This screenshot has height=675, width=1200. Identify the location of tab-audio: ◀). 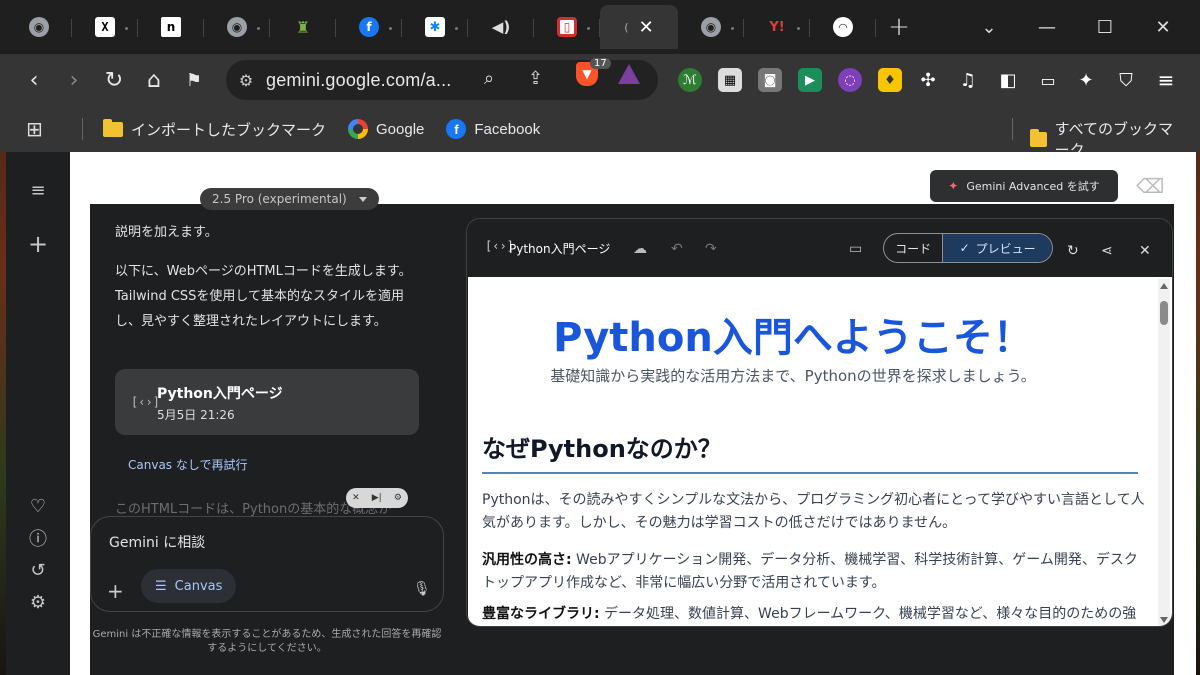
(501, 27).